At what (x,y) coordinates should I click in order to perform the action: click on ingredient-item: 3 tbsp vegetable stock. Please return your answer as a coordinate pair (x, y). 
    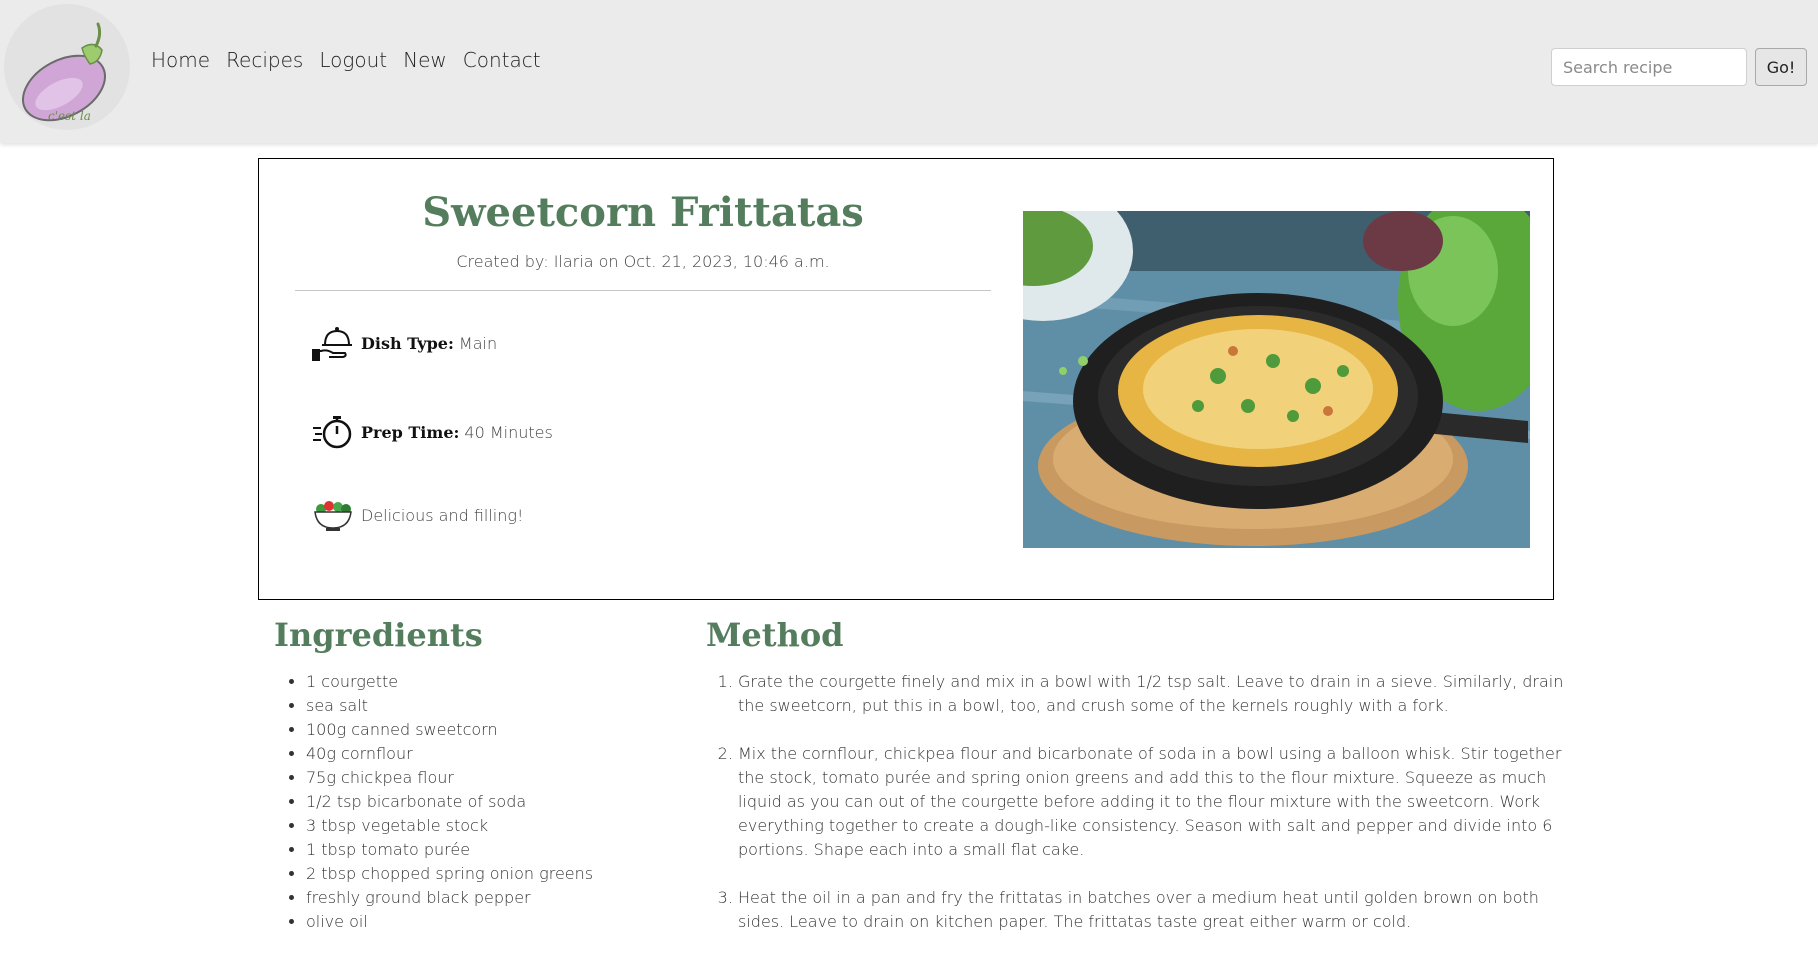
    Looking at the image, I should click on (449, 826).